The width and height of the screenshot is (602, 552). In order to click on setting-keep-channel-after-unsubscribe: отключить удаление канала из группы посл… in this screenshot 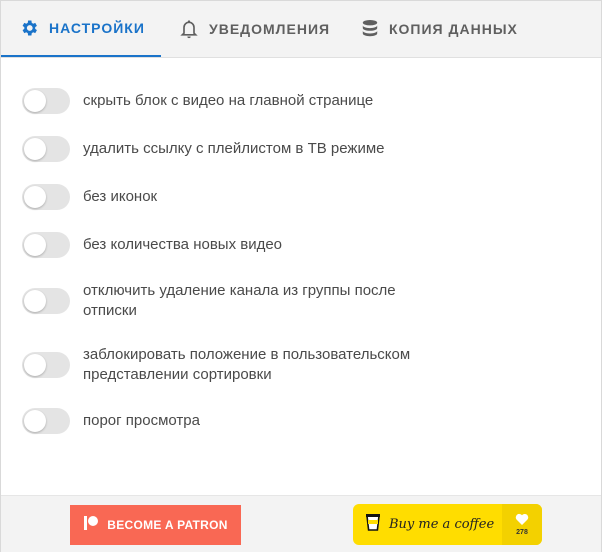, I will do `click(237, 301)`.